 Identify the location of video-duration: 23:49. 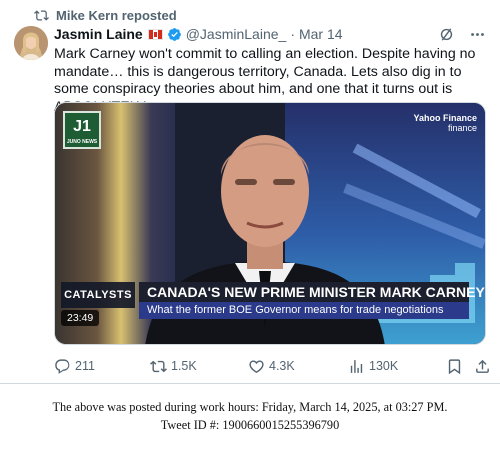
(80, 318).